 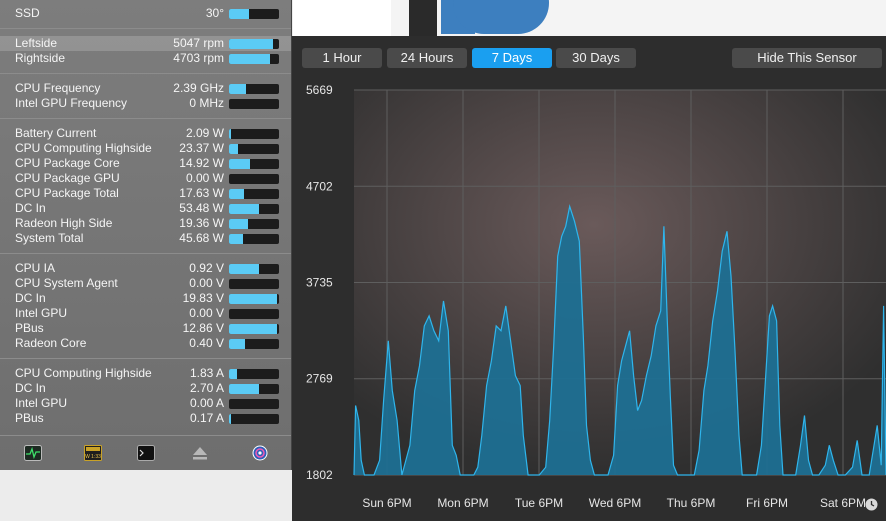 What do you see at coordinates (871, 504) in the screenshot?
I see `clock-icon` at bounding box center [871, 504].